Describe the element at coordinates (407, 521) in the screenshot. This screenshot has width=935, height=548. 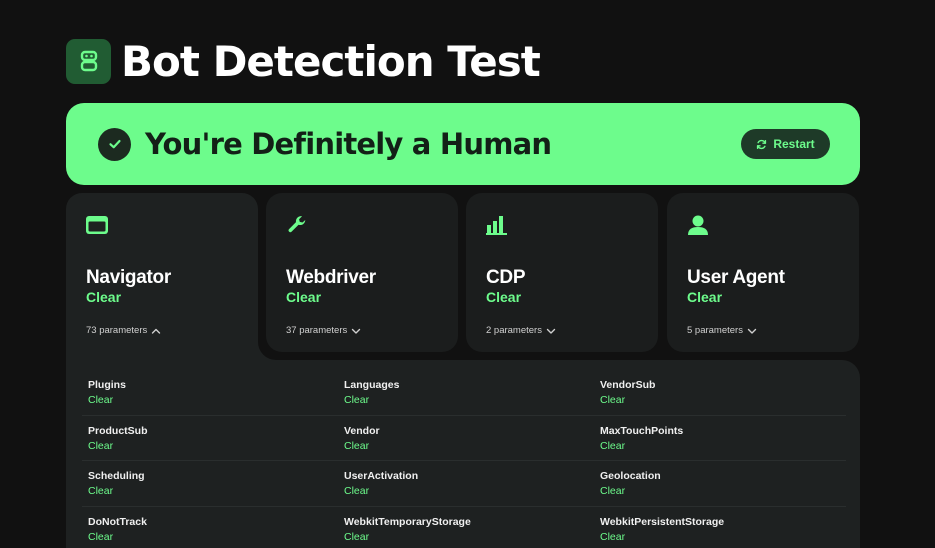
I see `parameter-name: WebkitTemporaryStorage` at that location.